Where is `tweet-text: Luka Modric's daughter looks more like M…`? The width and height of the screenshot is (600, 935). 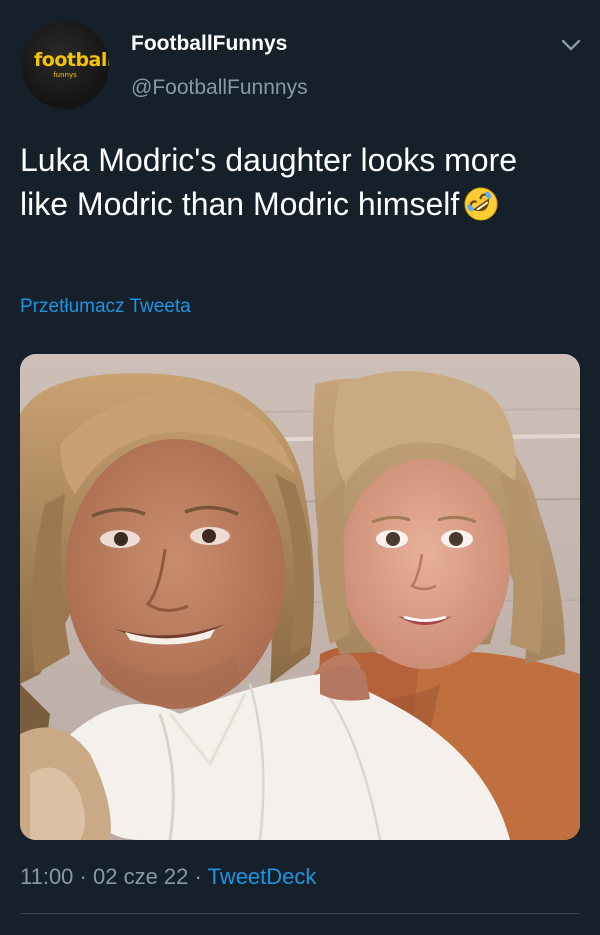
tweet-text: Luka Modric's daughter looks more like M… is located at coordinates (280, 182).